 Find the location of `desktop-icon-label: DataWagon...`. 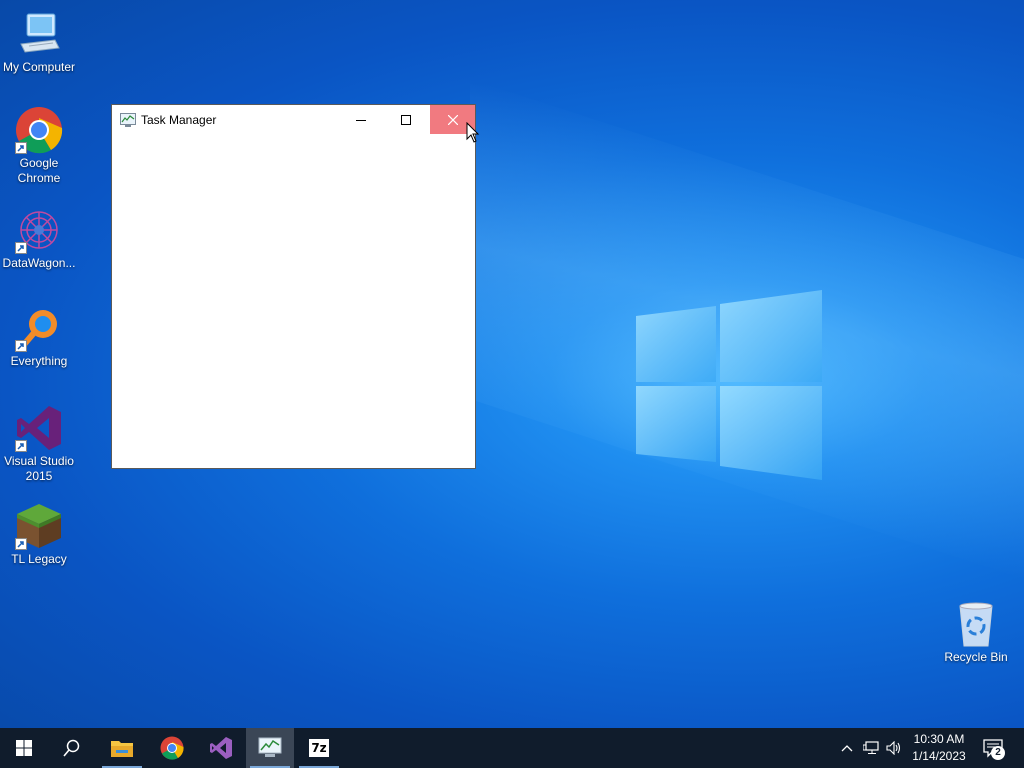

desktop-icon-label: DataWagon... is located at coordinates (39, 263).